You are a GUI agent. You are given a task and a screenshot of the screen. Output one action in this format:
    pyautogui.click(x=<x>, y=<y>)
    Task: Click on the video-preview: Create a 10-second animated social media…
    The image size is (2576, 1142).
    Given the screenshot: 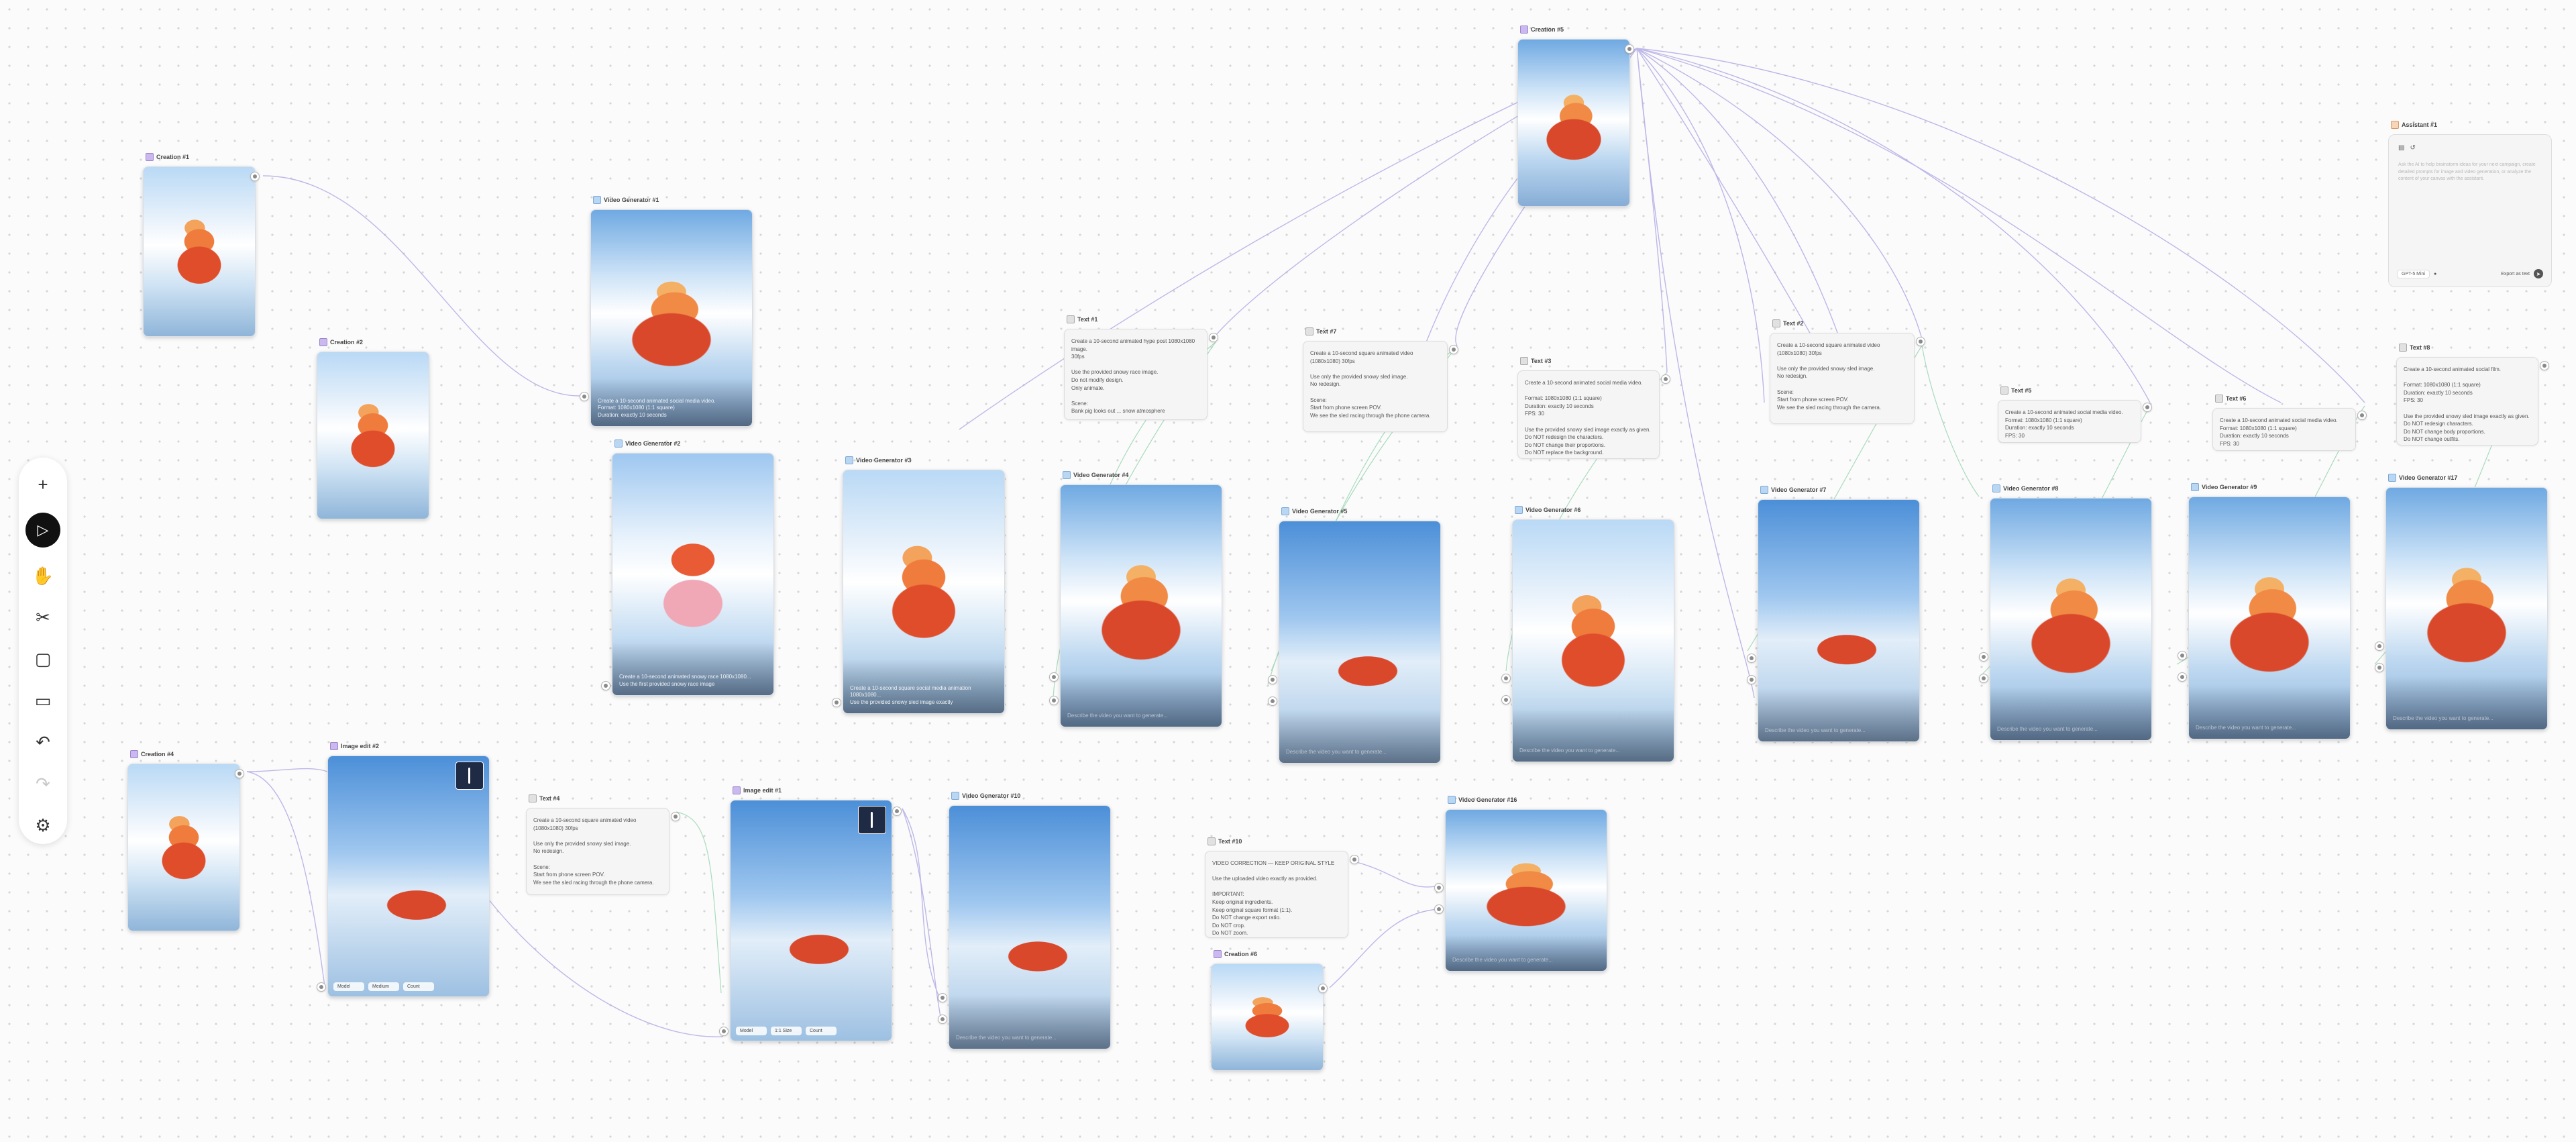 What is the action you would take?
    pyautogui.click(x=671, y=318)
    